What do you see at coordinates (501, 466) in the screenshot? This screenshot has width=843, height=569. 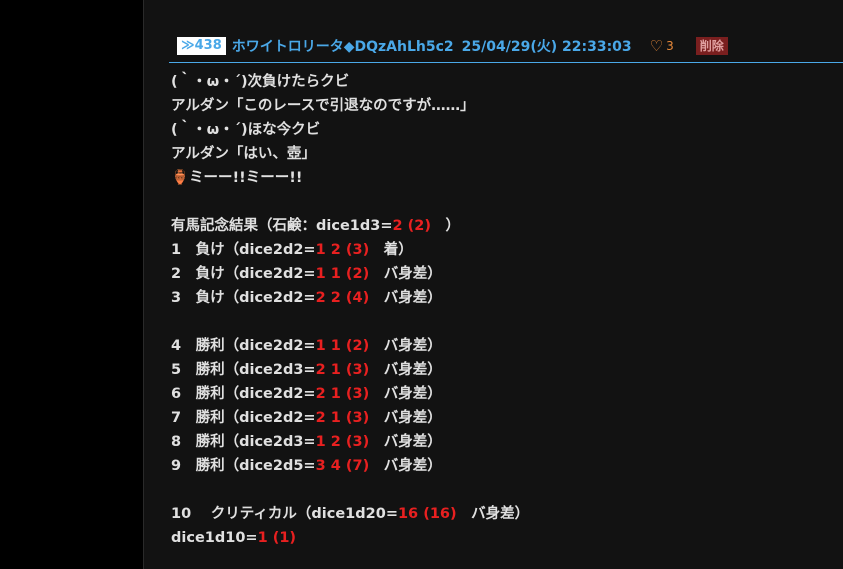 I see `result-row: 9 勝利（dice2d5=3 4 (7) バ身差）` at bounding box center [501, 466].